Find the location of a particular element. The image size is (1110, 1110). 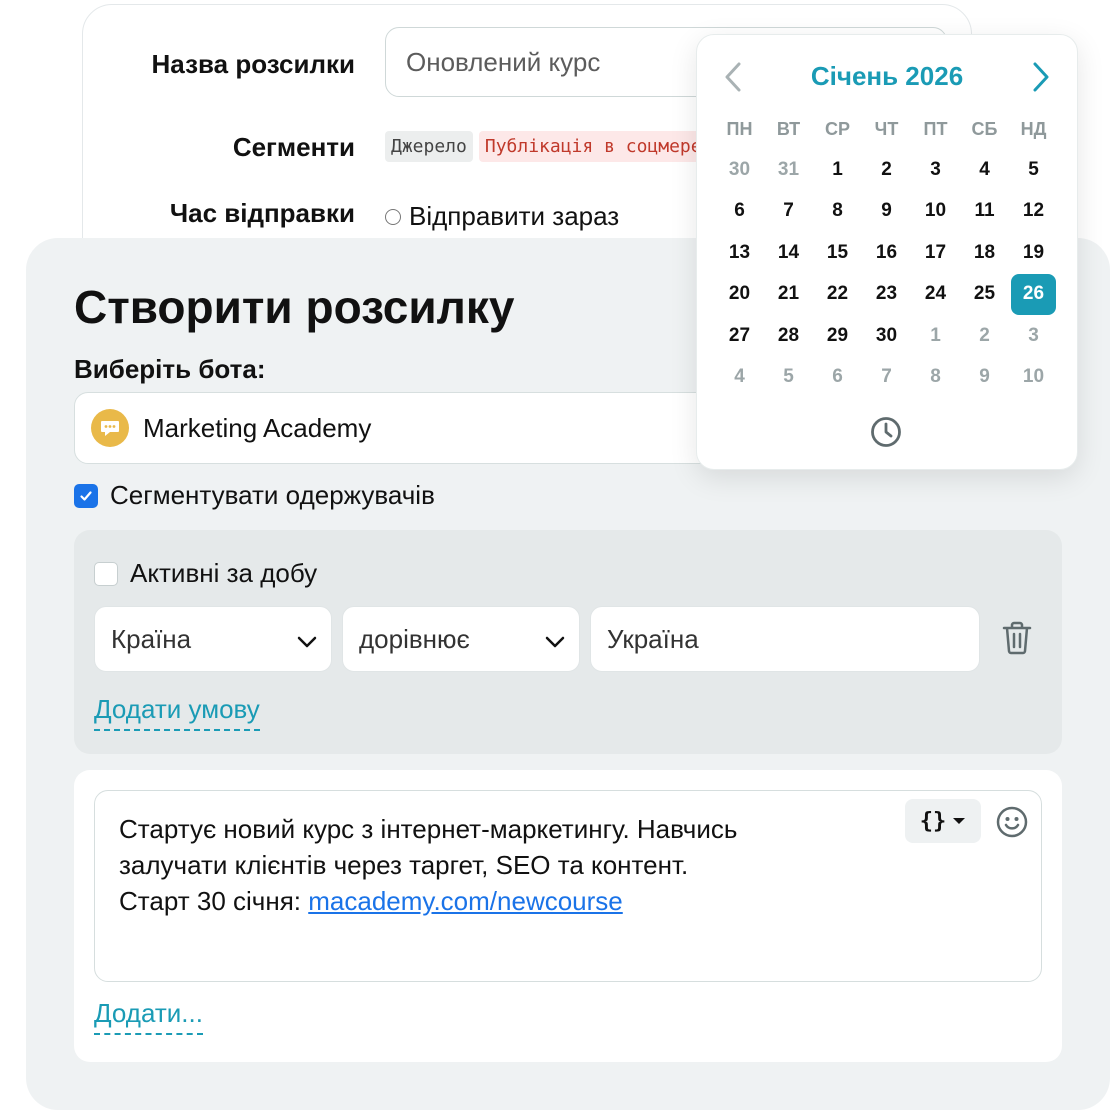

calendar-day: 31 is located at coordinates (788, 170).